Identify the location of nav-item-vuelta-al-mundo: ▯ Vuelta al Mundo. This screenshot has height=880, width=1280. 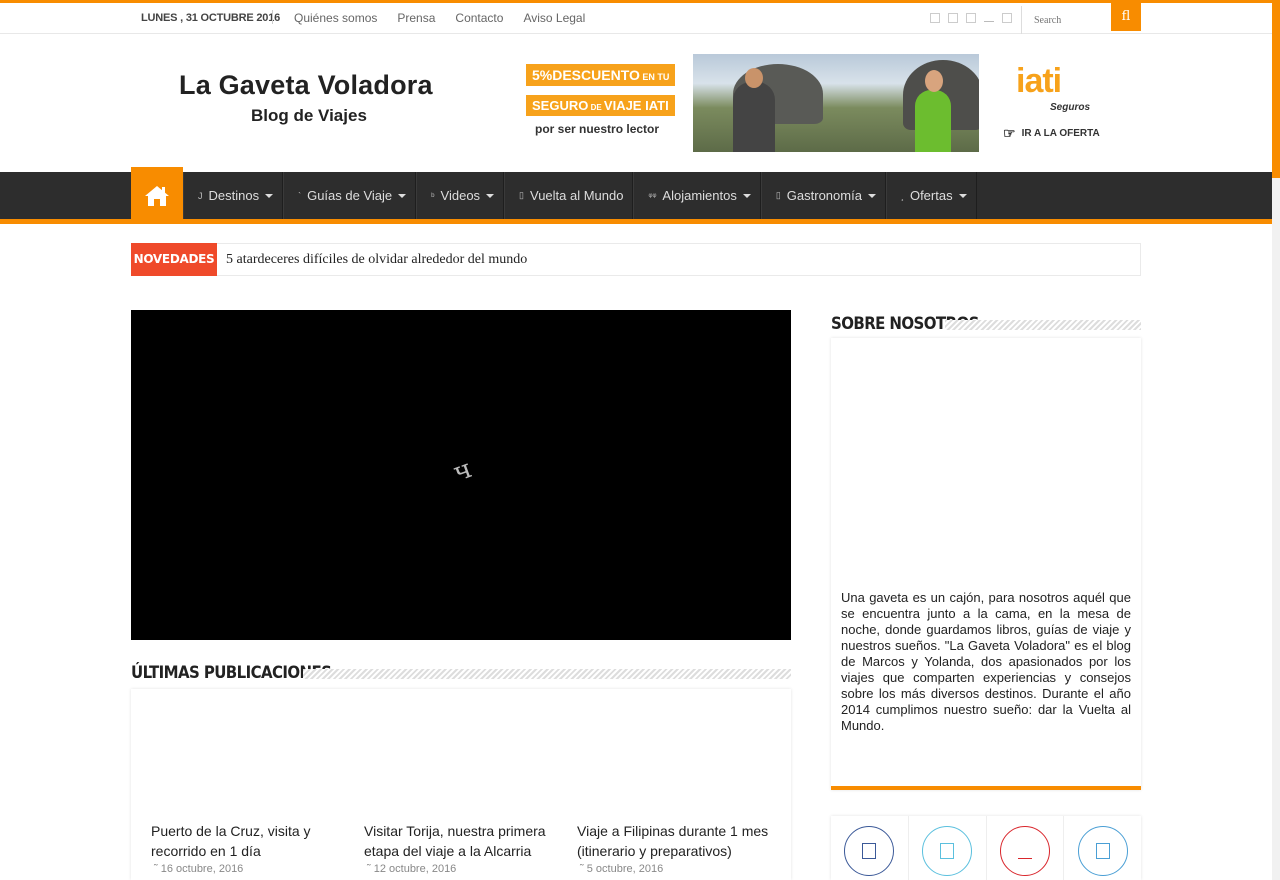
(569, 195).